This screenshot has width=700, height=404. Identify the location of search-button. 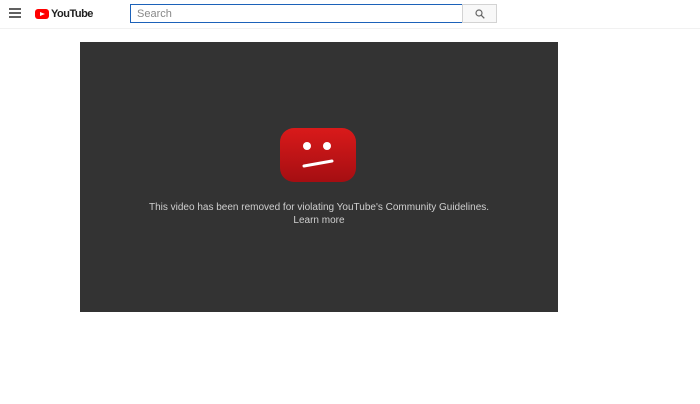
(479, 13).